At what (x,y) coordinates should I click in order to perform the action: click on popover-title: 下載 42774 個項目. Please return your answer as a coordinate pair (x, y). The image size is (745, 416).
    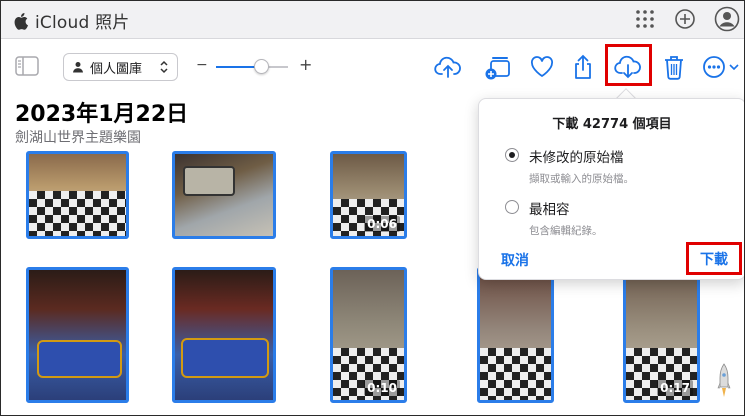
    Looking at the image, I should click on (612, 124).